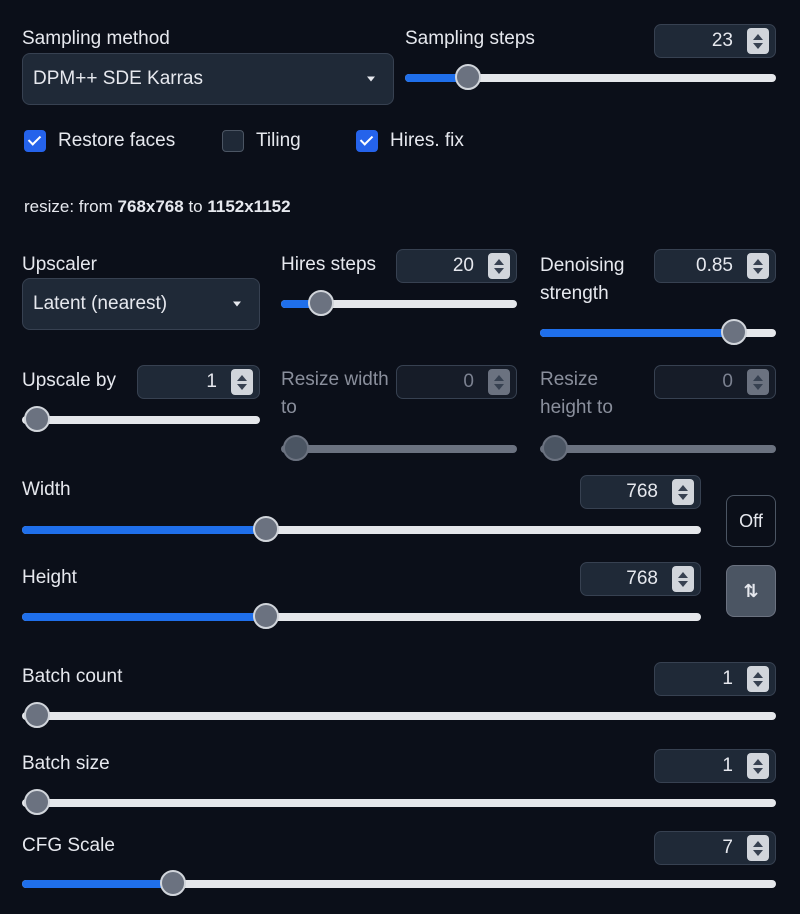 This screenshot has width=800, height=914. What do you see at coordinates (582, 279) in the screenshot?
I see `denoising-strength-label: Denoising strength` at bounding box center [582, 279].